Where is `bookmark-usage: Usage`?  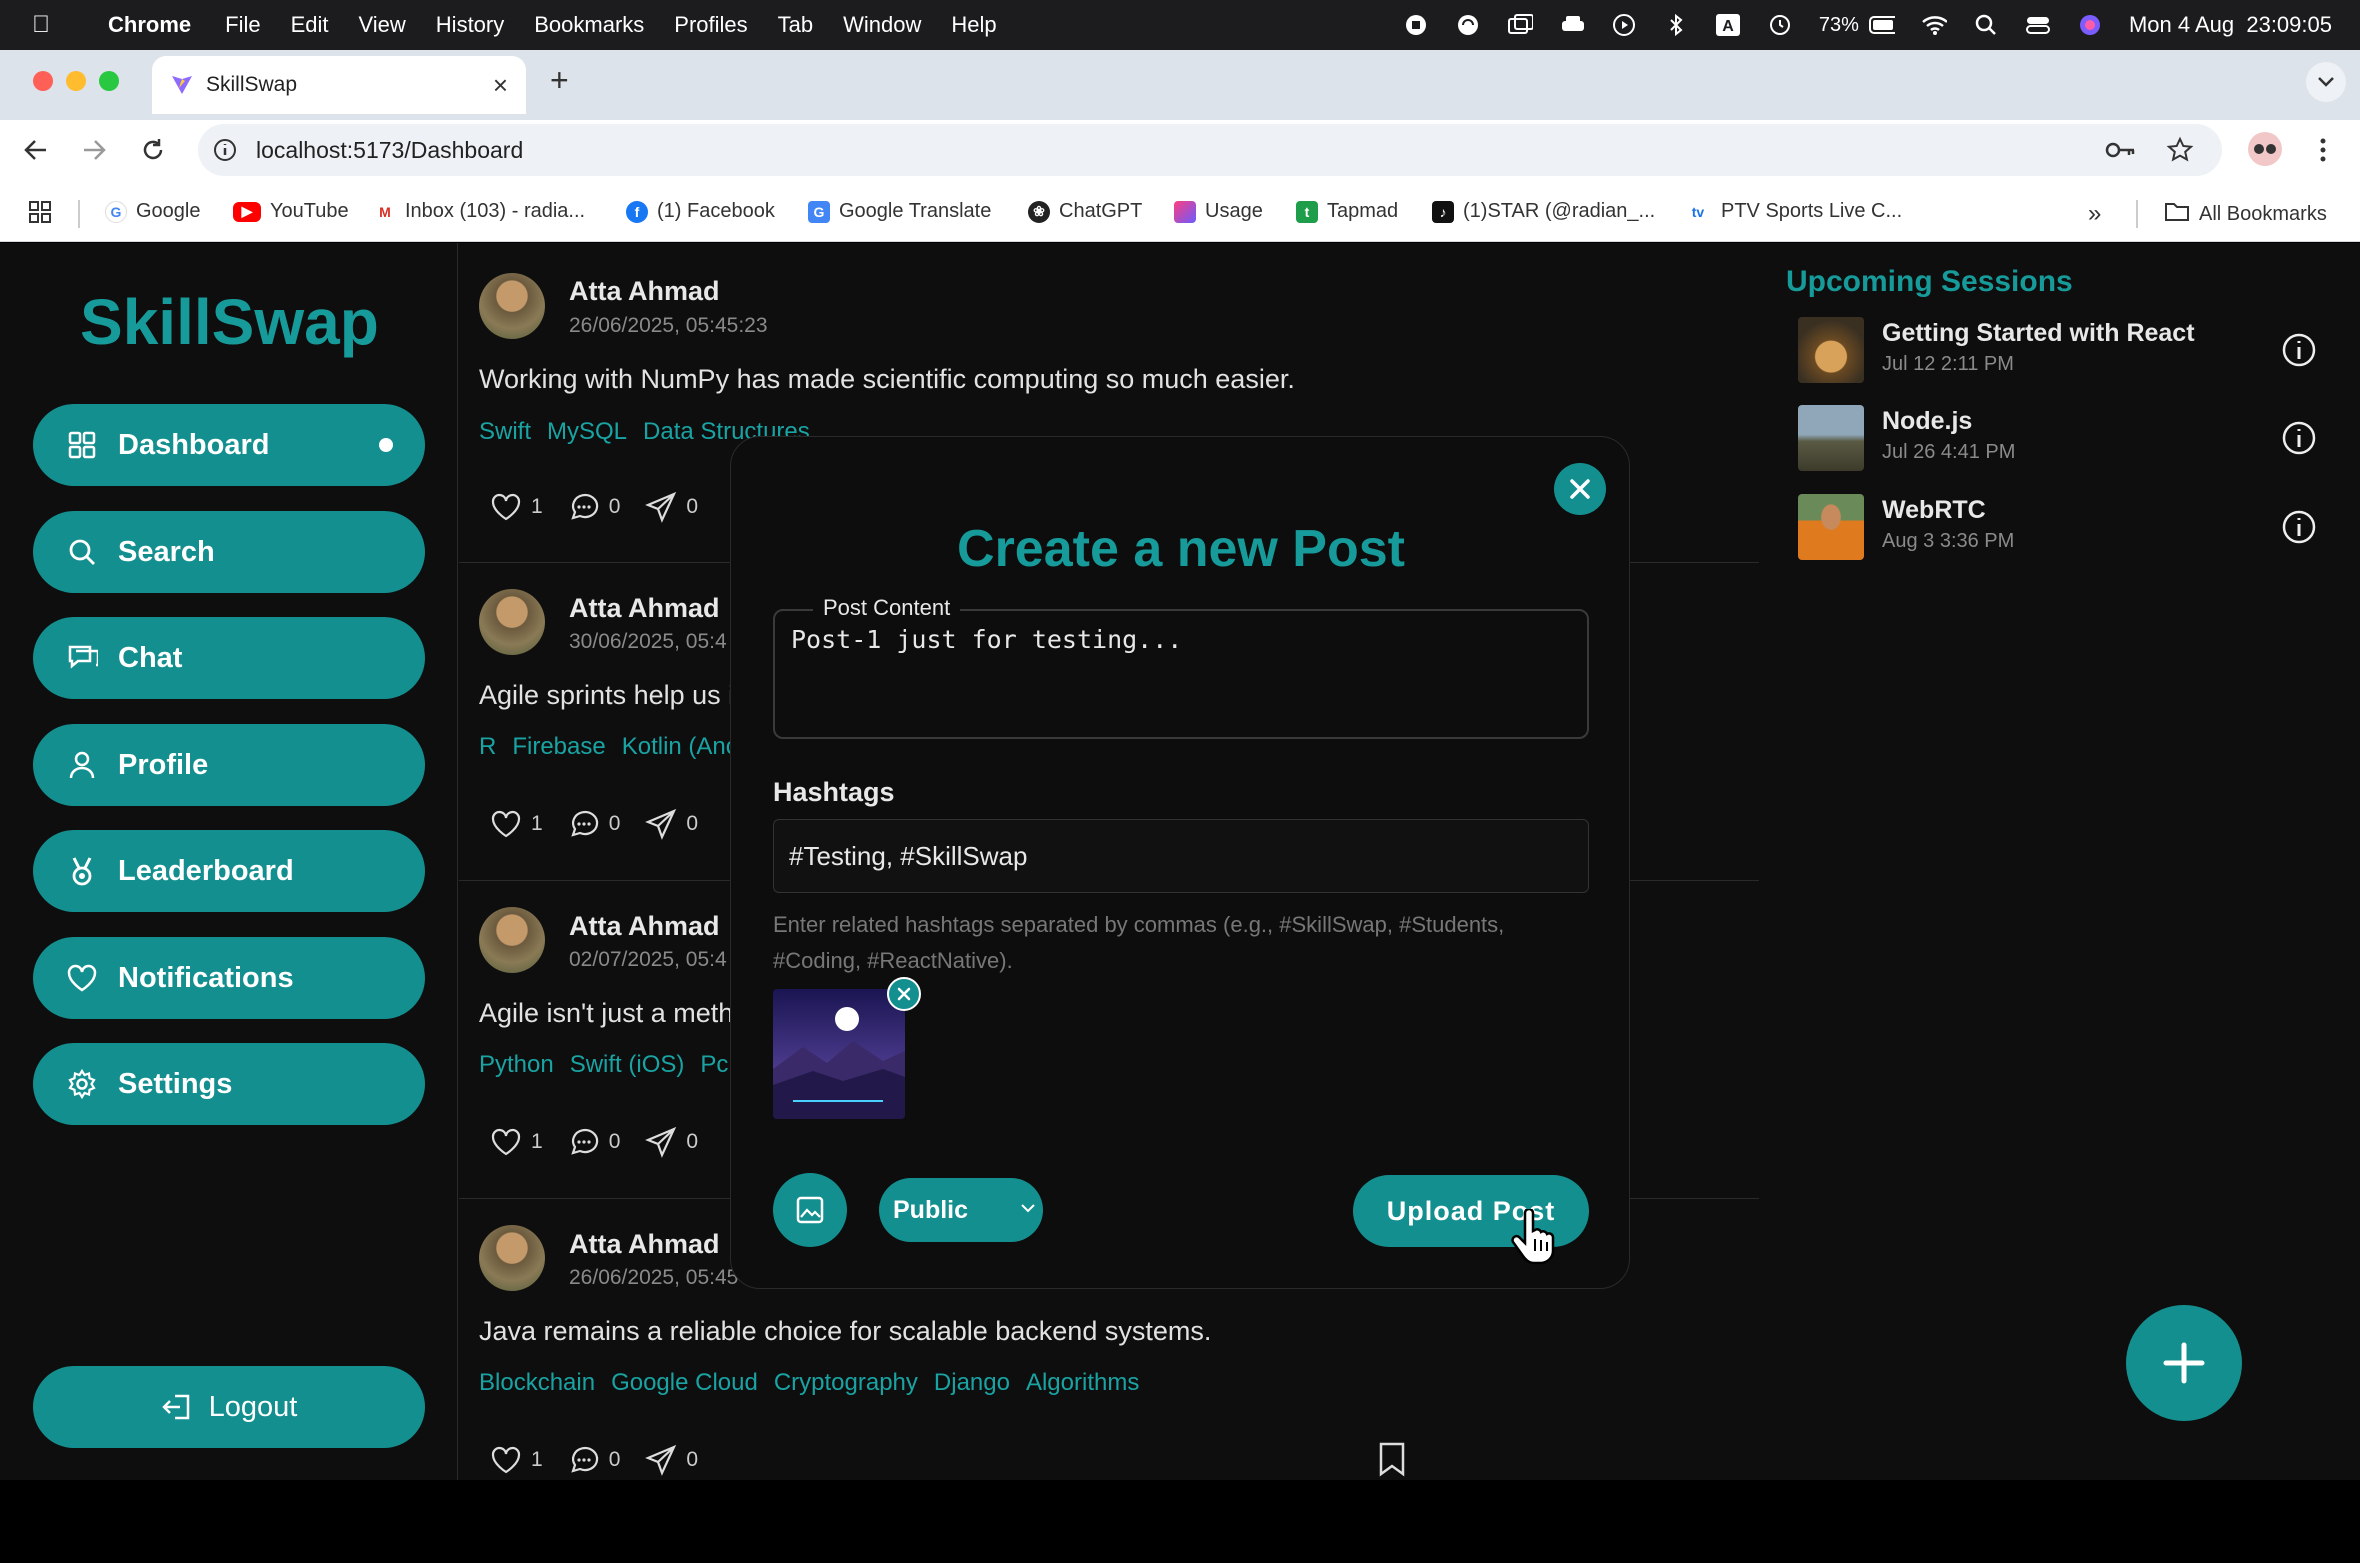 bookmark-usage: Usage is located at coordinates (1218, 211).